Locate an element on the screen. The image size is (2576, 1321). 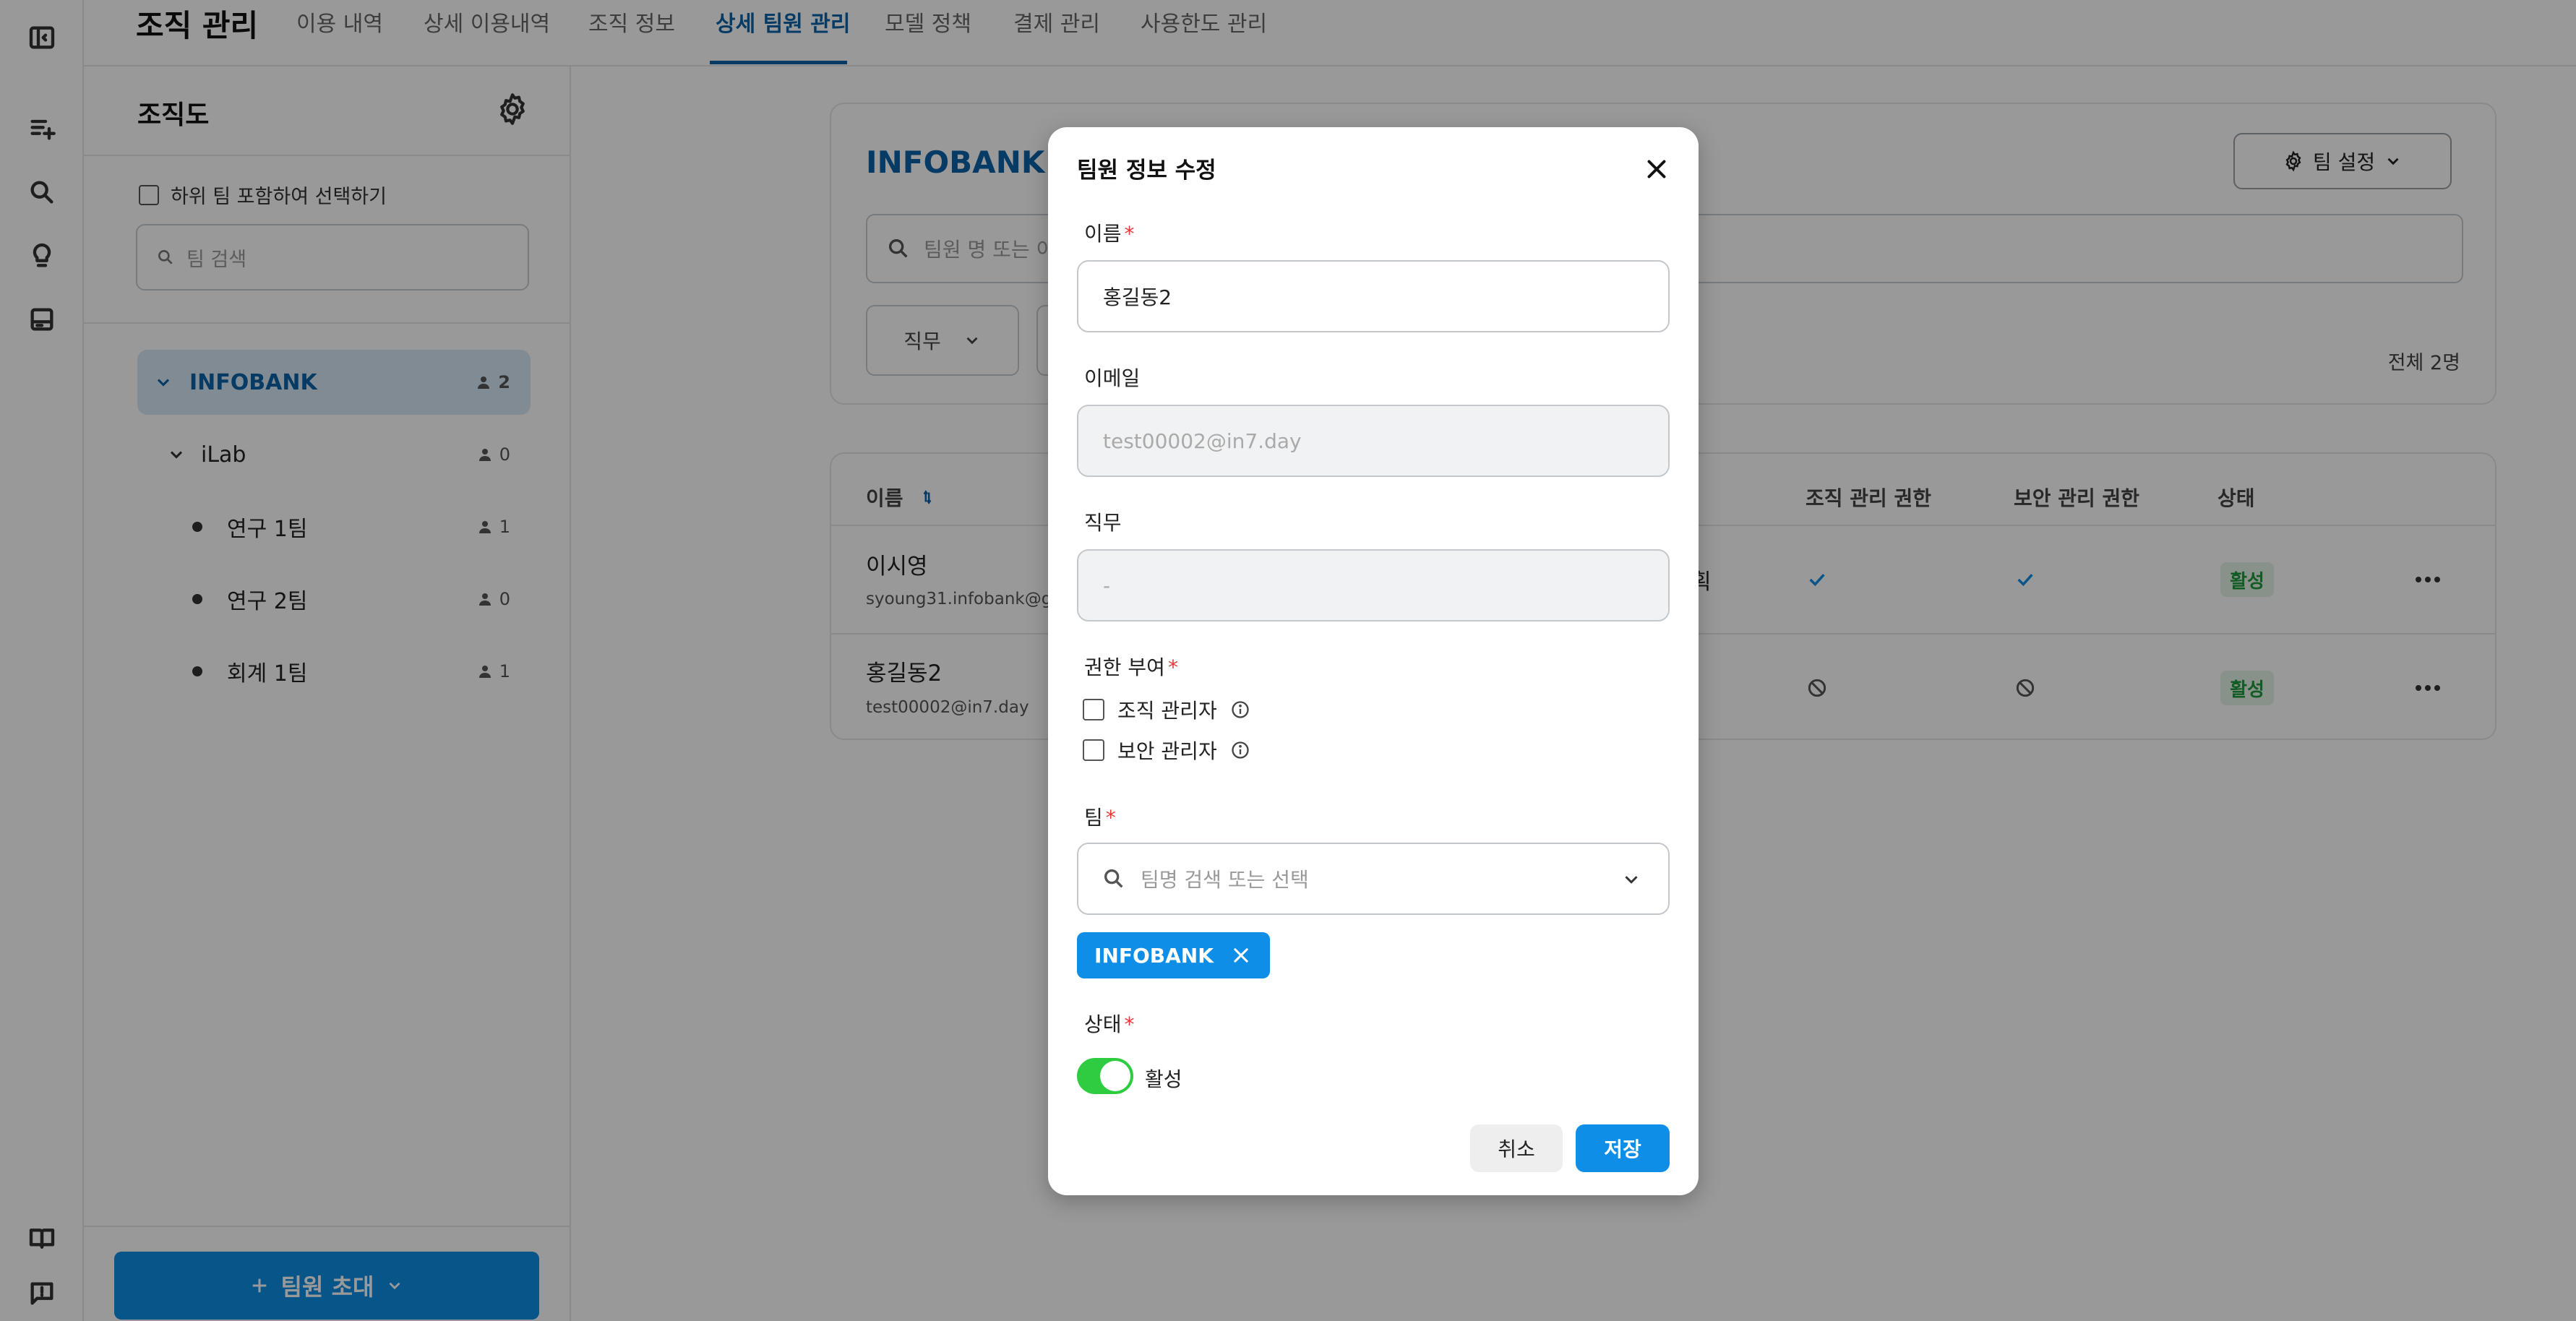
email-input: test00002@in7.day is located at coordinates (1373, 441).